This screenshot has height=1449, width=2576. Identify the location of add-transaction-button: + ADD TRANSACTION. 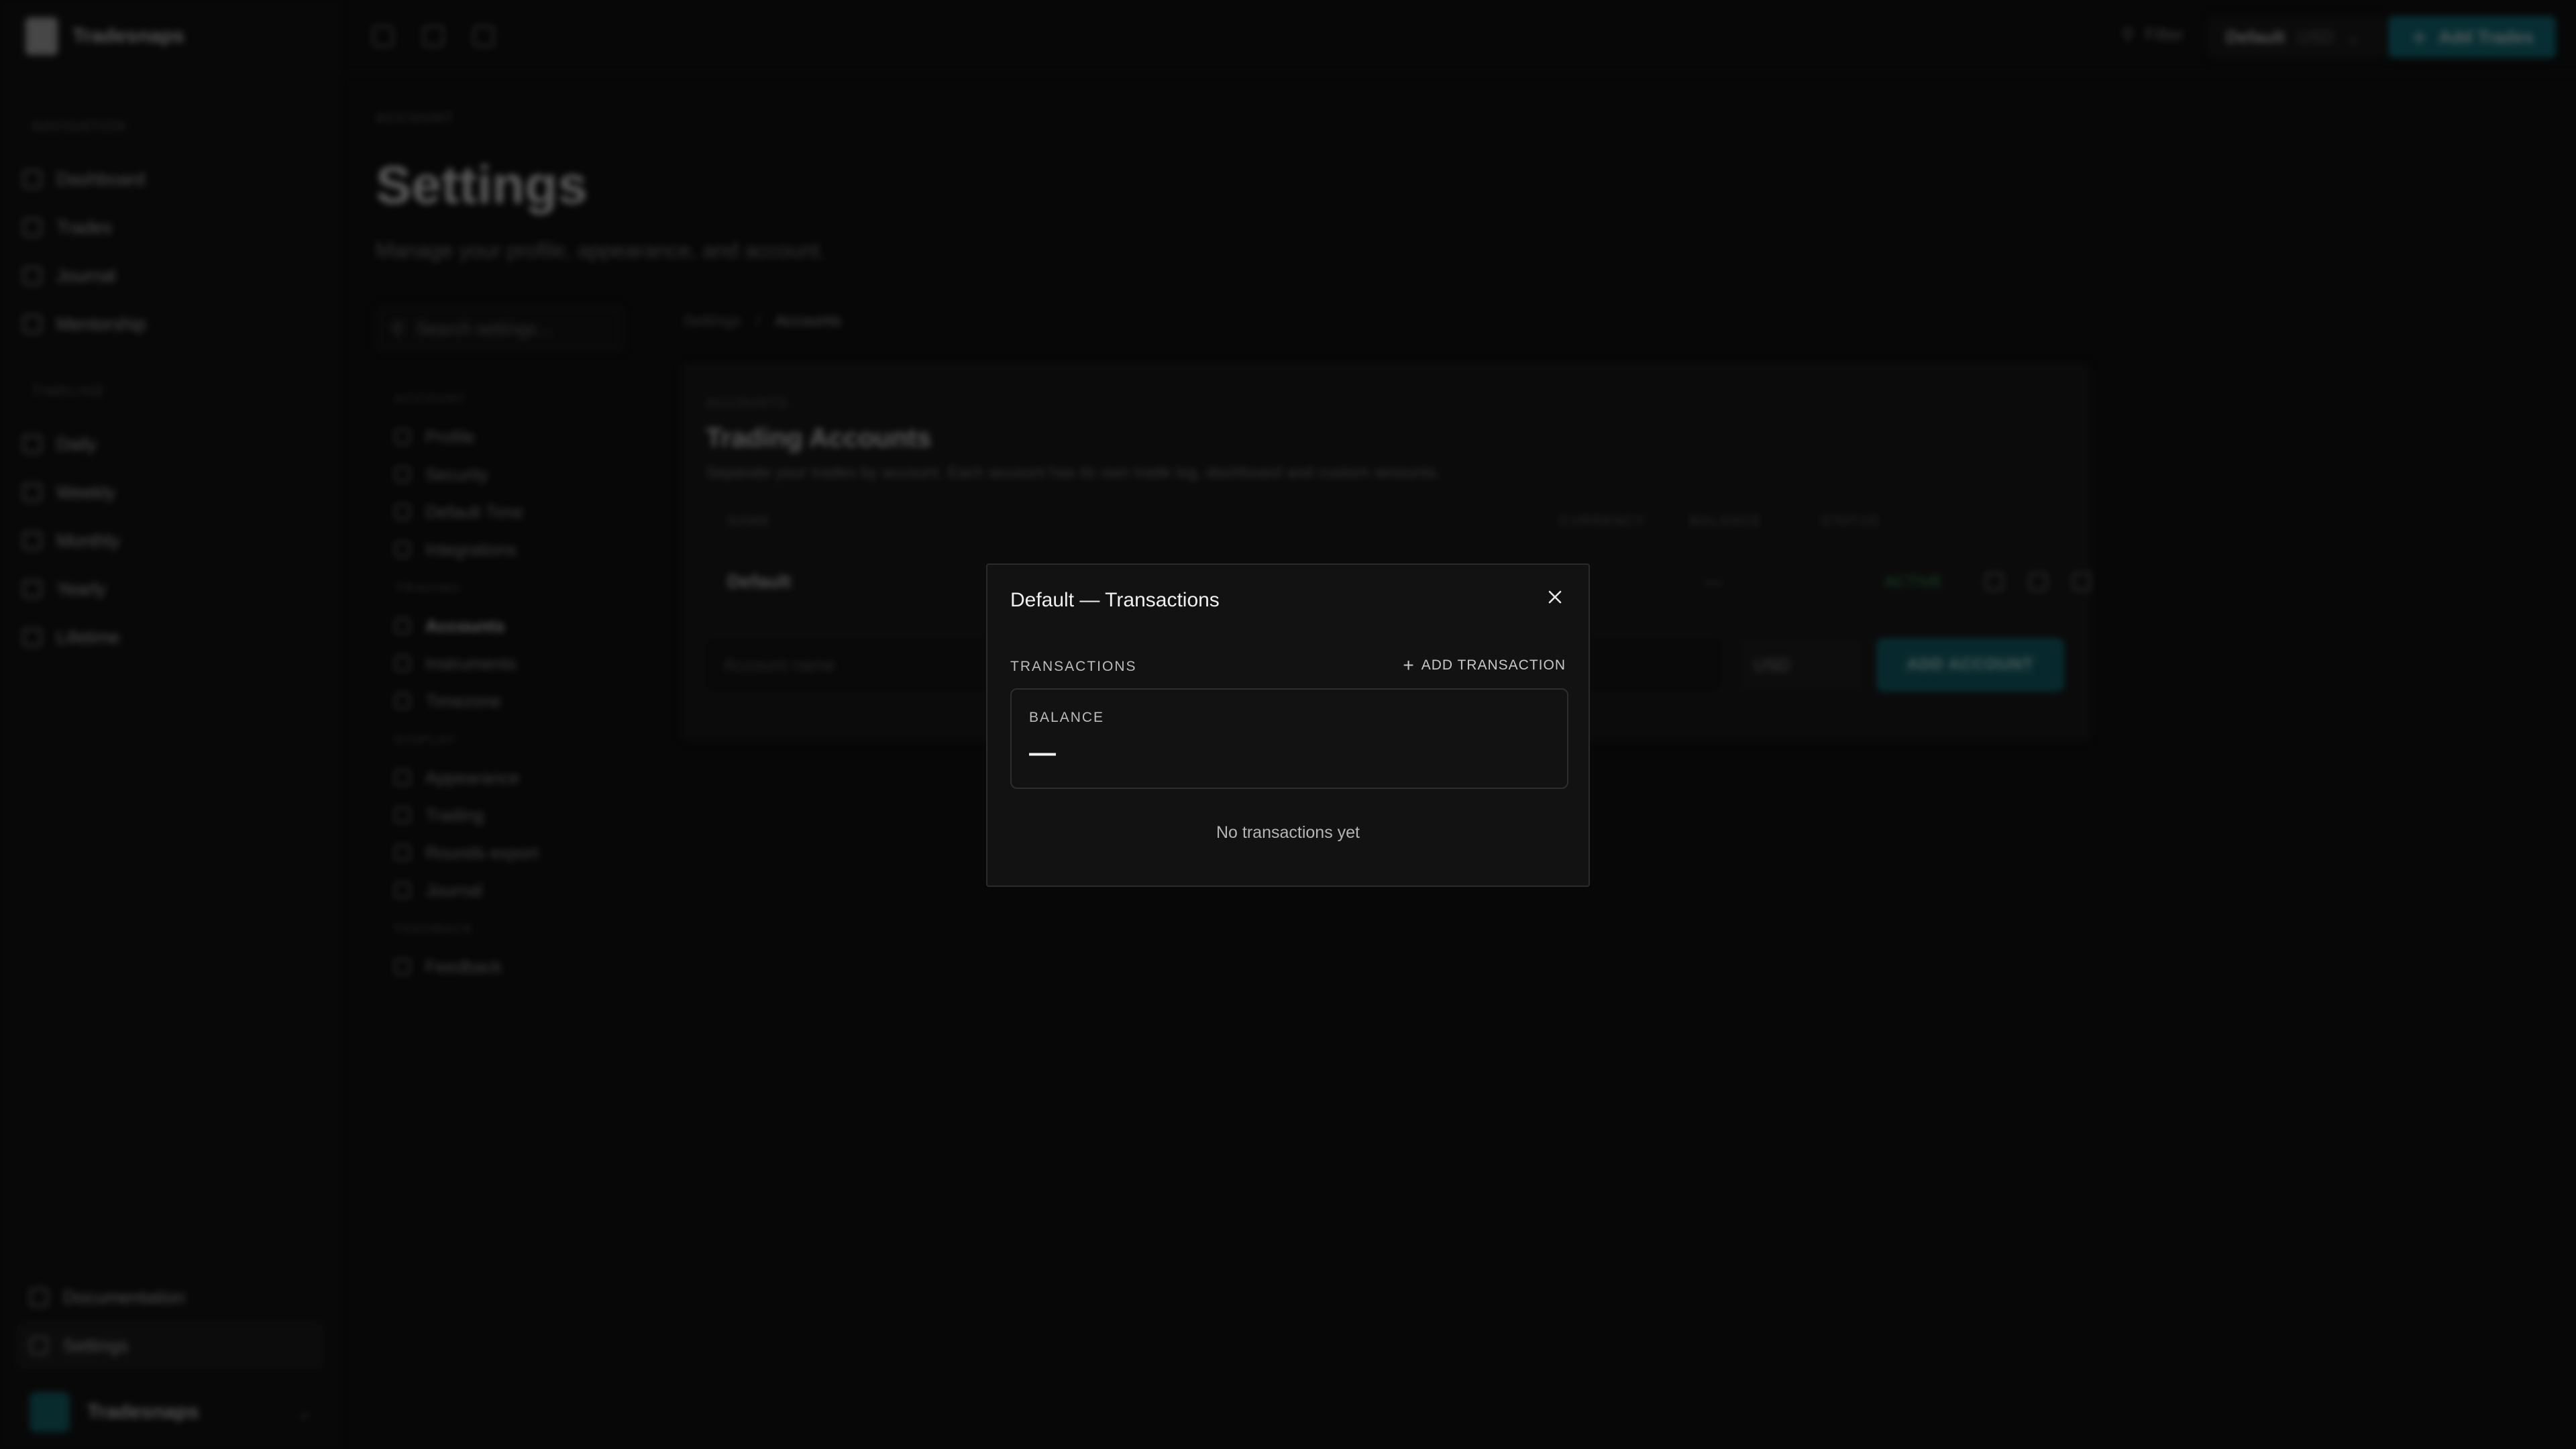
(1484, 665).